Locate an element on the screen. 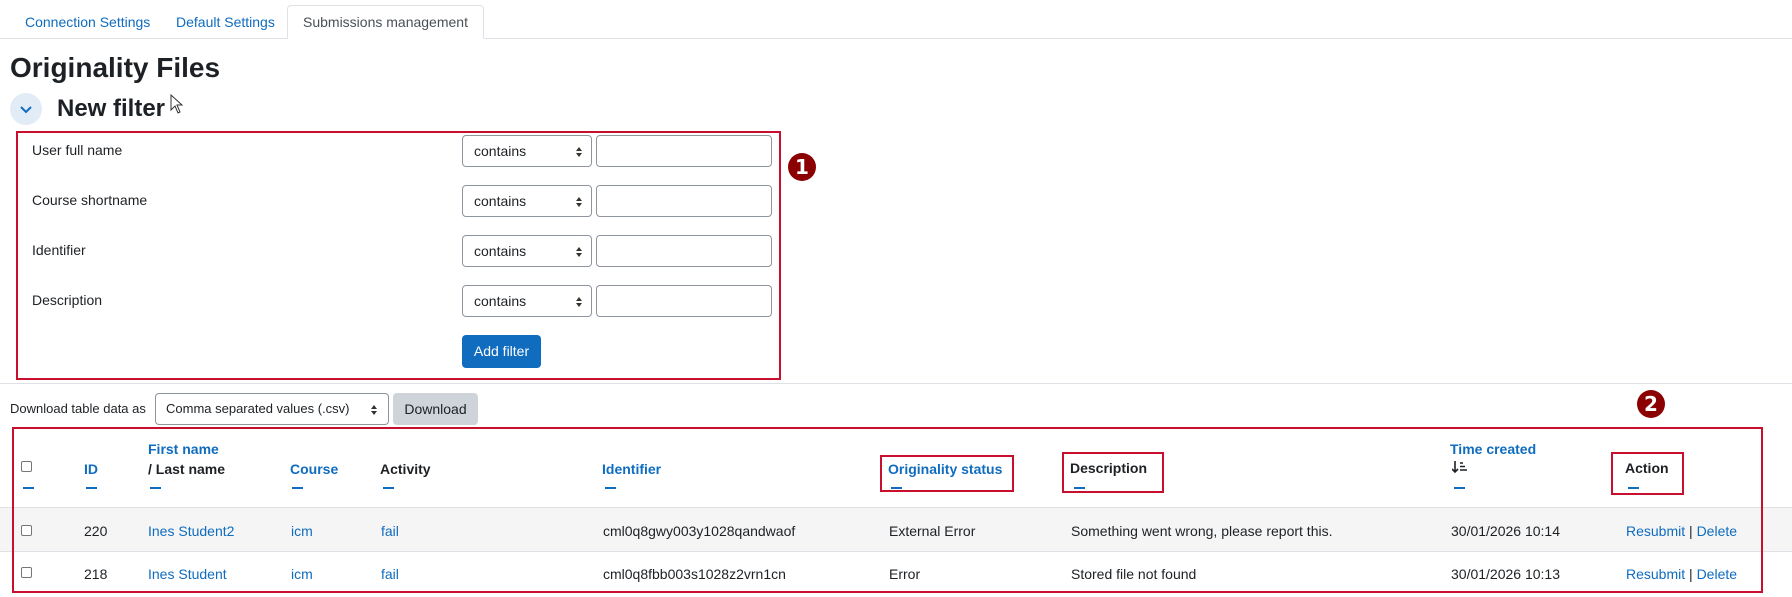 The width and height of the screenshot is (1792, 597). tab-submissions-management: Submissions management is located at coordinates (385, 22).